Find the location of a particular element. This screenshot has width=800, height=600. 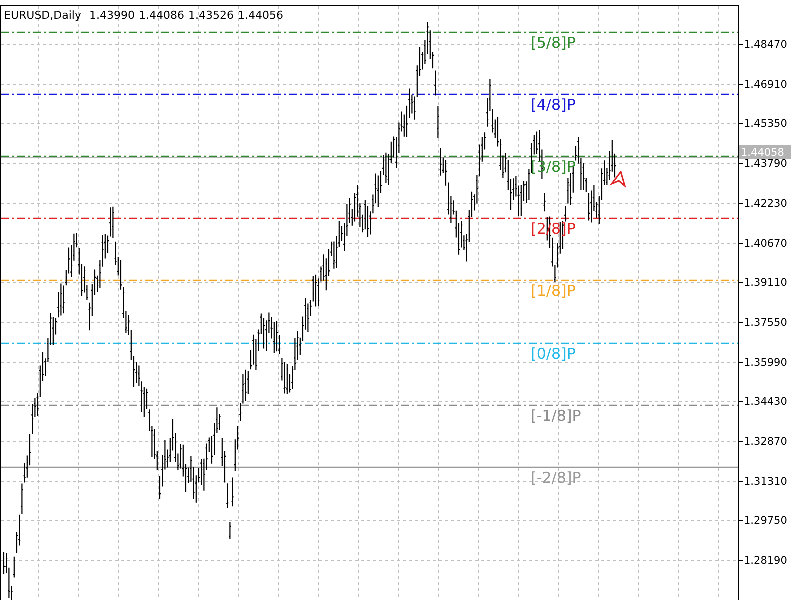

price-axis-label: 1.39110 is located at coordinates (766, 283).